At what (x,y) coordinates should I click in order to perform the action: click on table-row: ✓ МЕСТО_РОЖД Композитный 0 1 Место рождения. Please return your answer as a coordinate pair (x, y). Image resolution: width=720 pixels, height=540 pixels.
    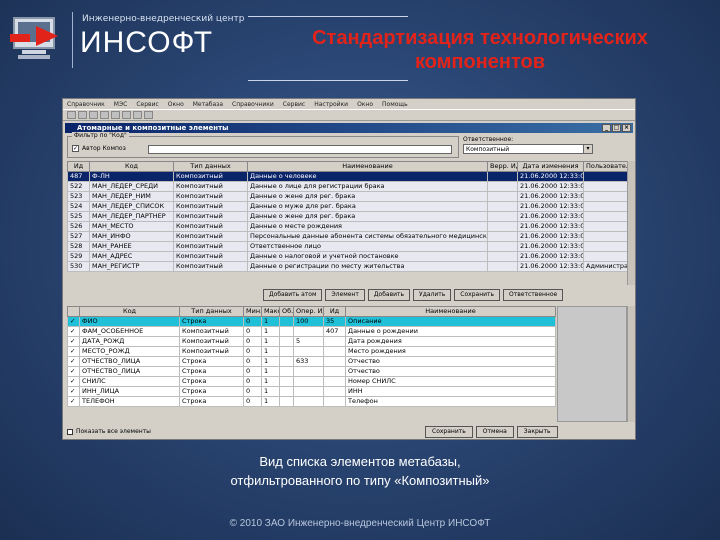
    Looking at the image, I should click on (311, 351).